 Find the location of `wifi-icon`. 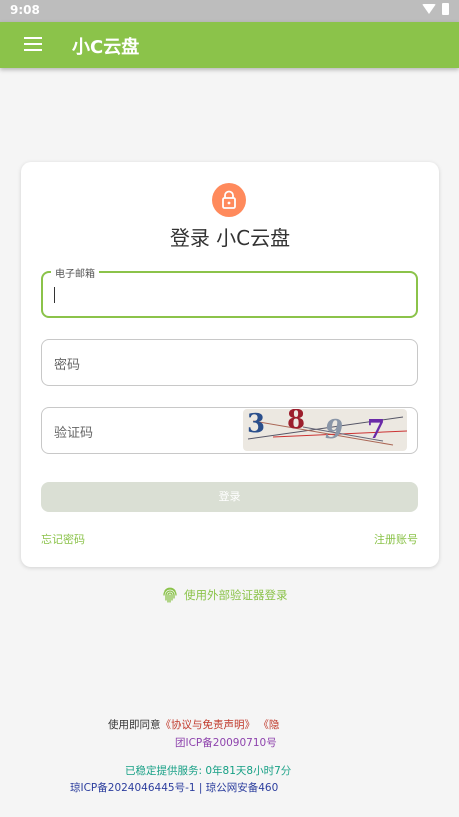

wifi-icon is located at coordinates (429, 9).